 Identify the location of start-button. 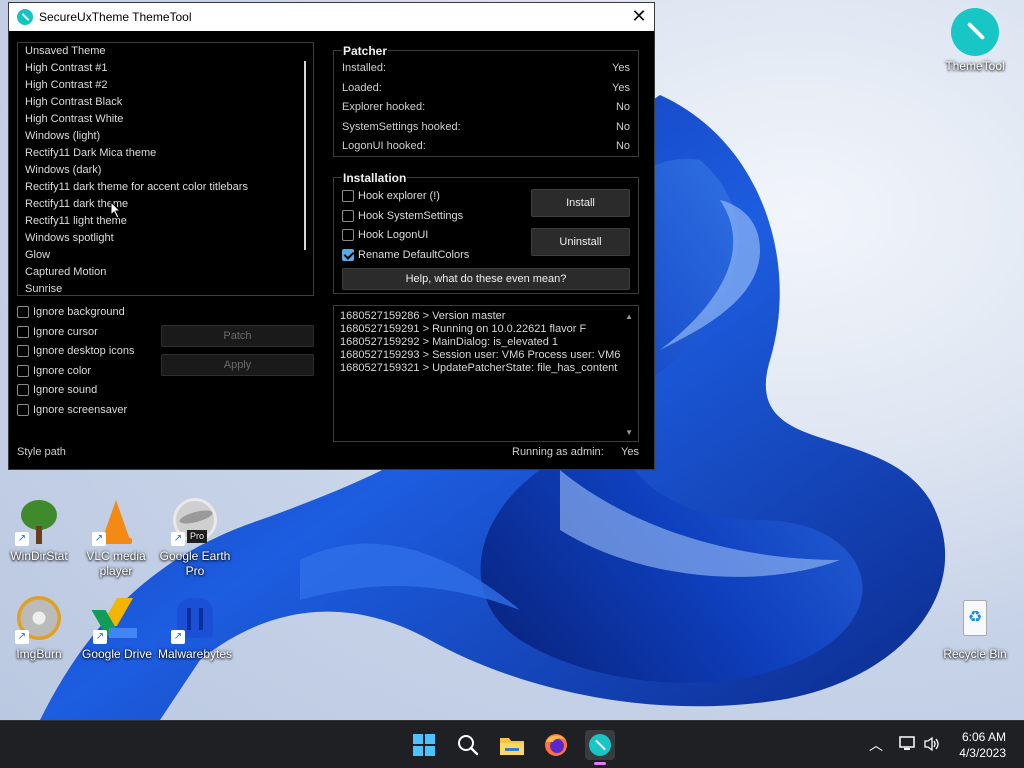
(424, 745).